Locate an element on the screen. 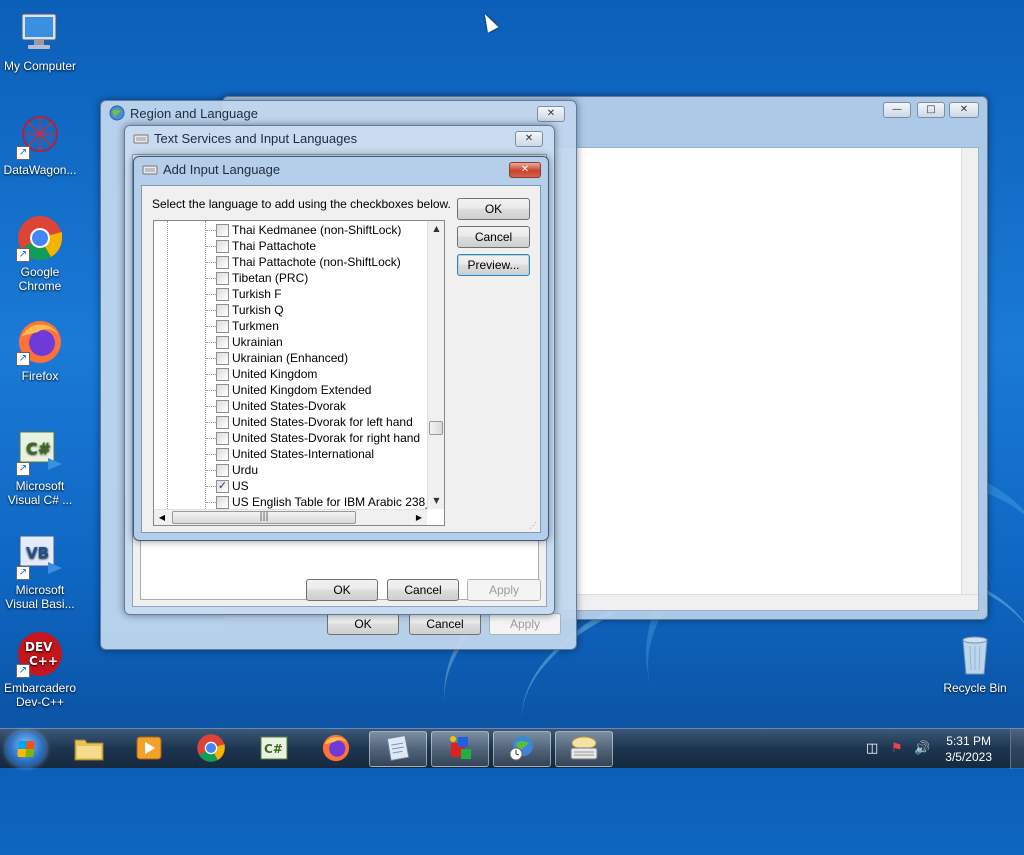 Image resolution: width=1024 pixels, height=855 pixels. tree-horizontal-scrollbar: ◀ ||| ▶ is located at coordinates (290, 517).